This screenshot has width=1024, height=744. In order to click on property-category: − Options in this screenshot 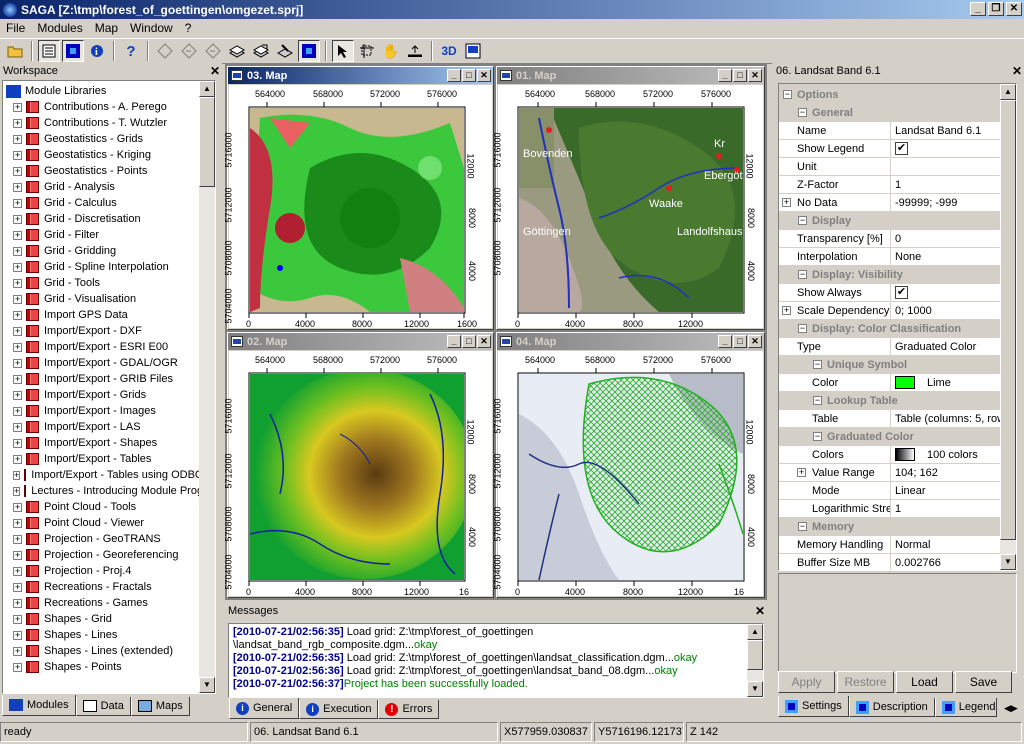, I will do `click(889, 95)`.